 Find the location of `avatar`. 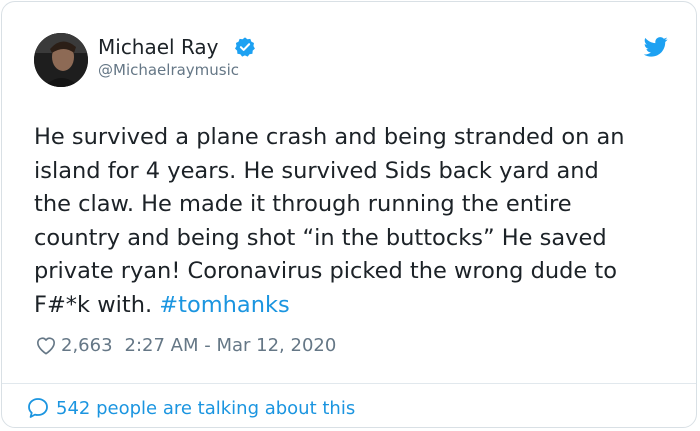

avatar is located at coordinates (61, 60).